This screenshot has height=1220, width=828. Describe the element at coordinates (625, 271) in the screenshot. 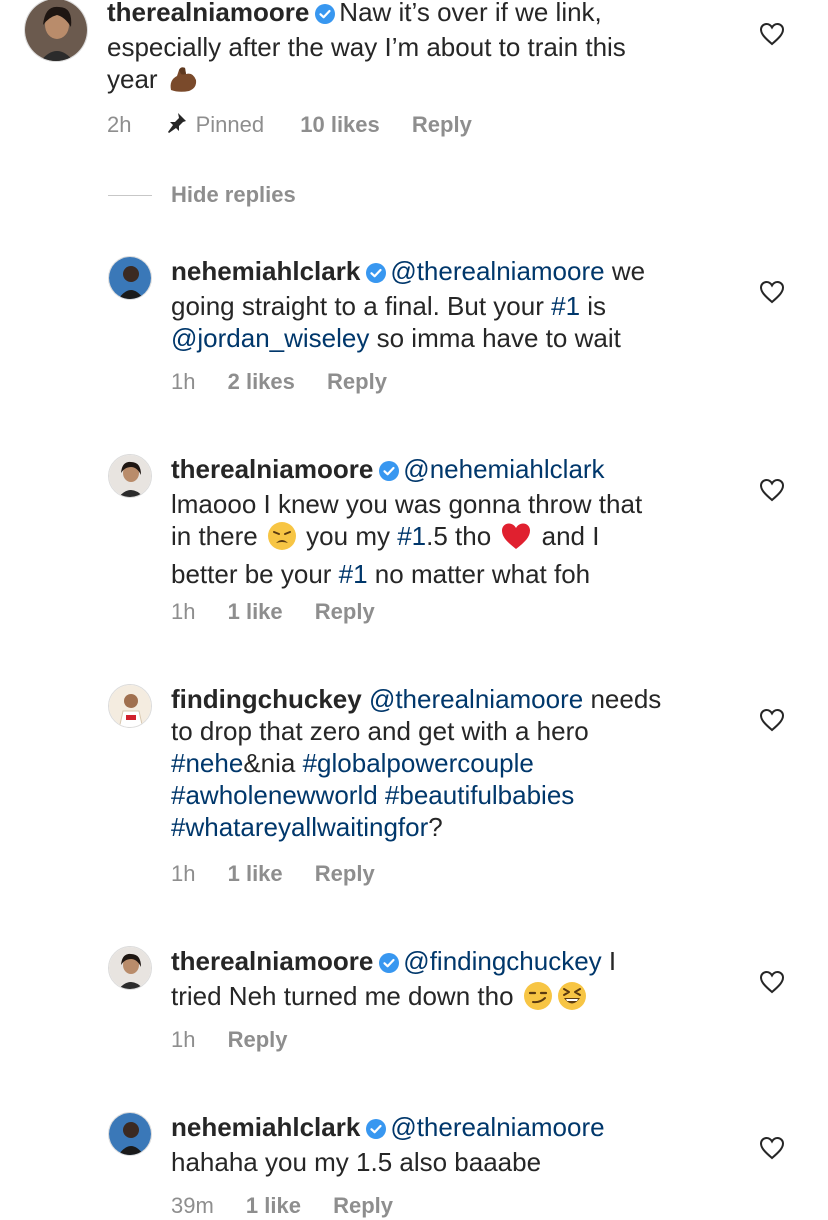

I see `comment-text: we` at that location.